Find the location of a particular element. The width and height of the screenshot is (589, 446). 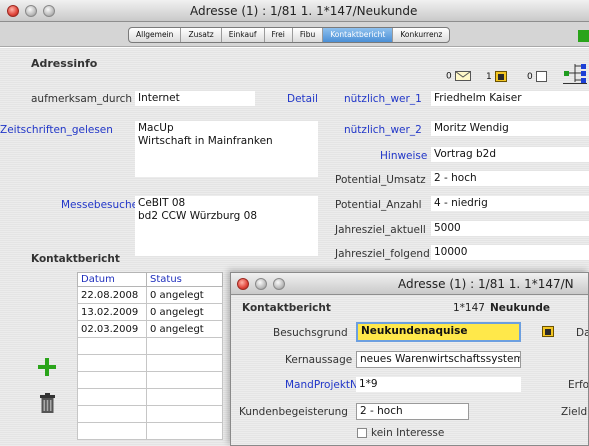

kein-interesse-checkbox is located at coordinates (362, 433).